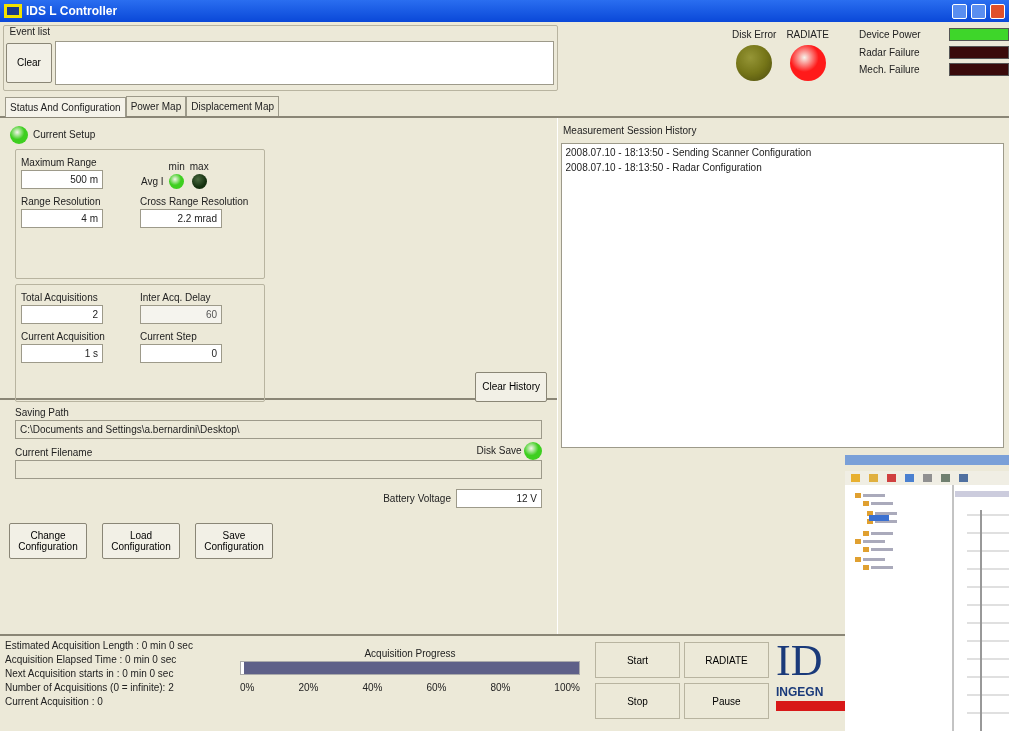  I want to click on status-text: Next Acquisition starts in : 0 min 0 sec, so click(90, 673).